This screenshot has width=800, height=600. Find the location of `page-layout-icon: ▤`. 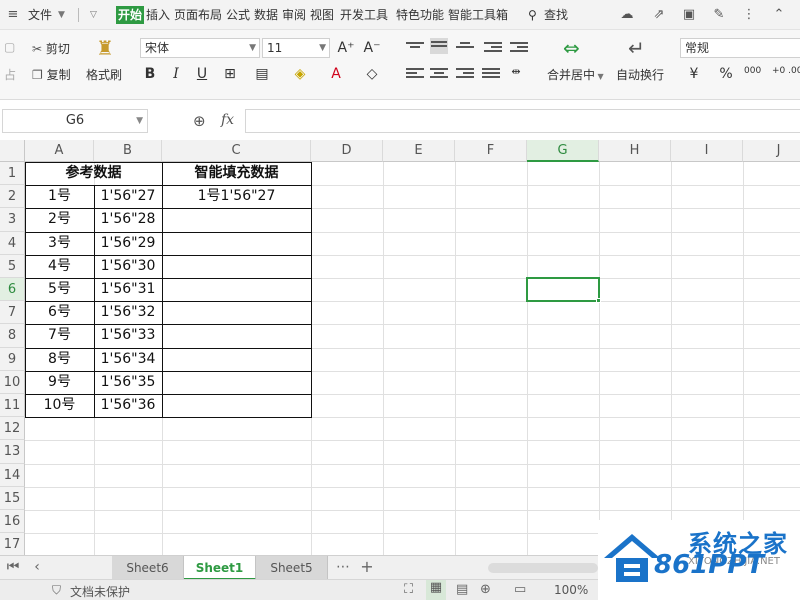

page-layout-icon: ▤ is located at coordinates (462, 589).